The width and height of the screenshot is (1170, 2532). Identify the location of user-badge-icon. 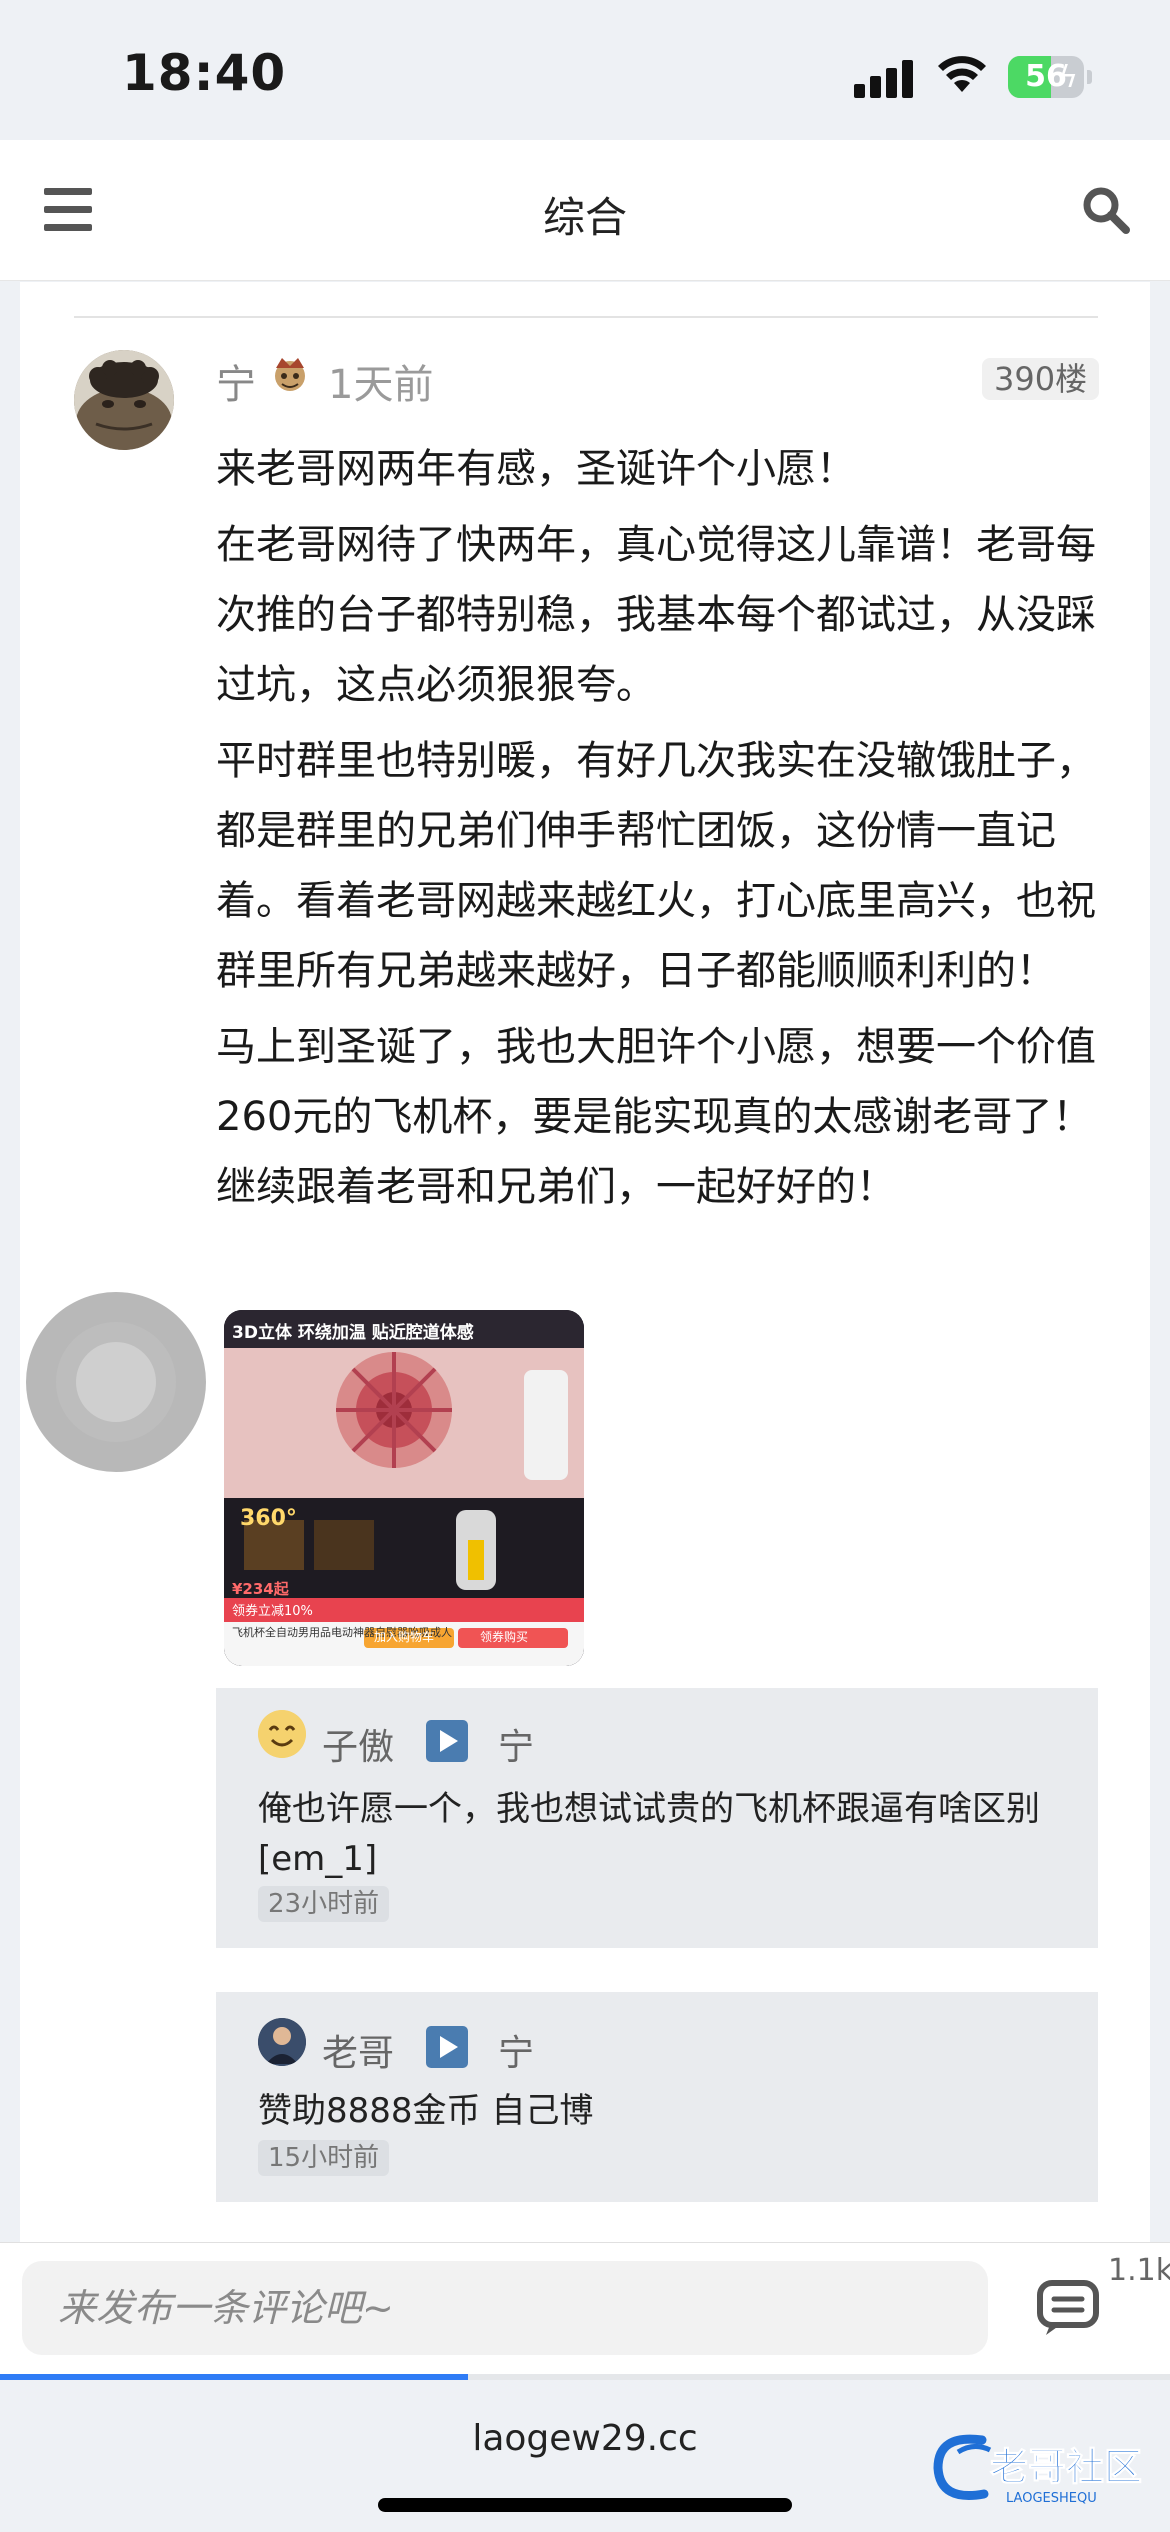
(290, 374).